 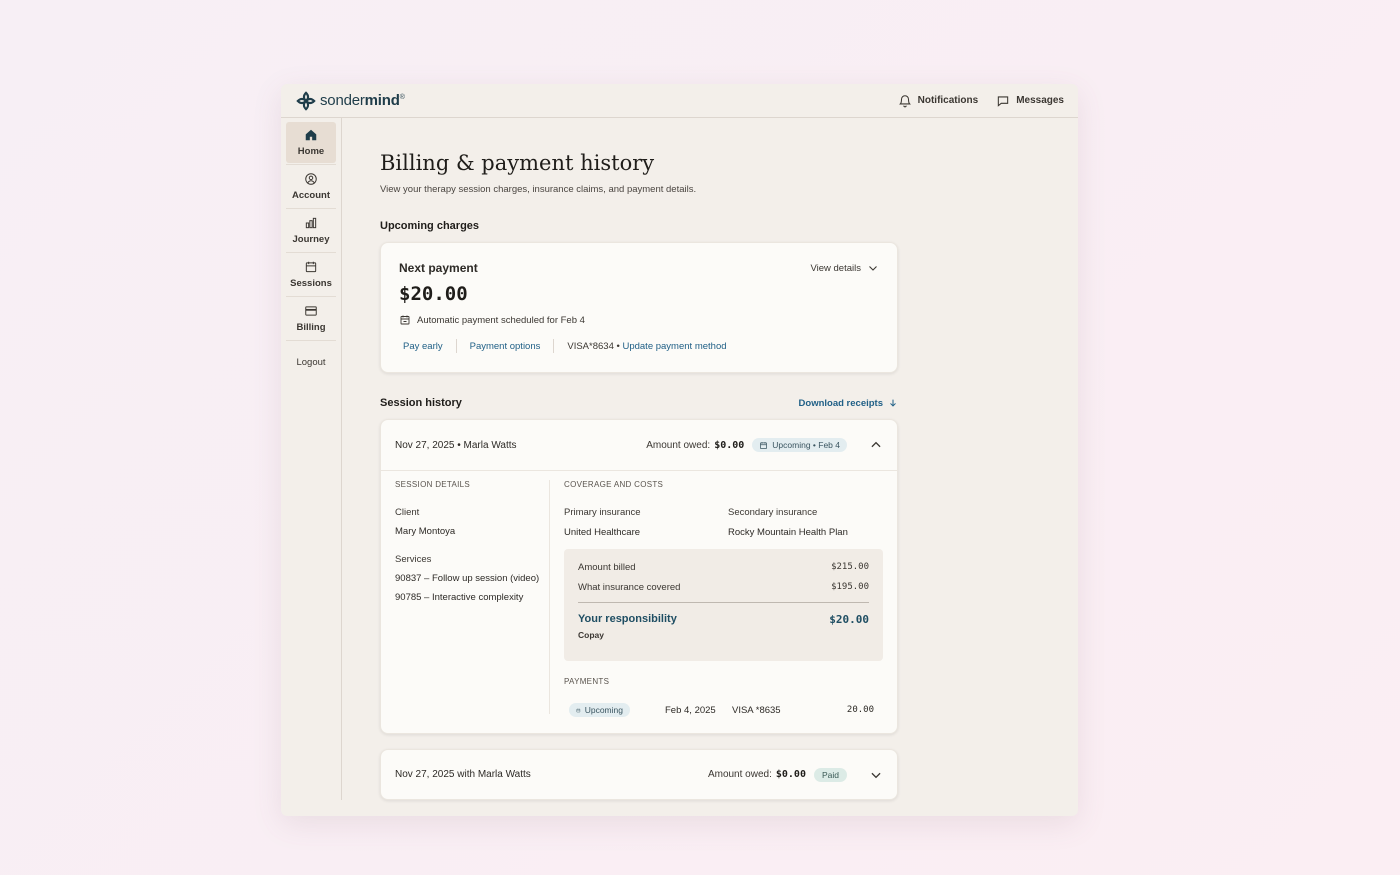 I want to click on notifications-label: Notifications, so click(x=948, y=100).